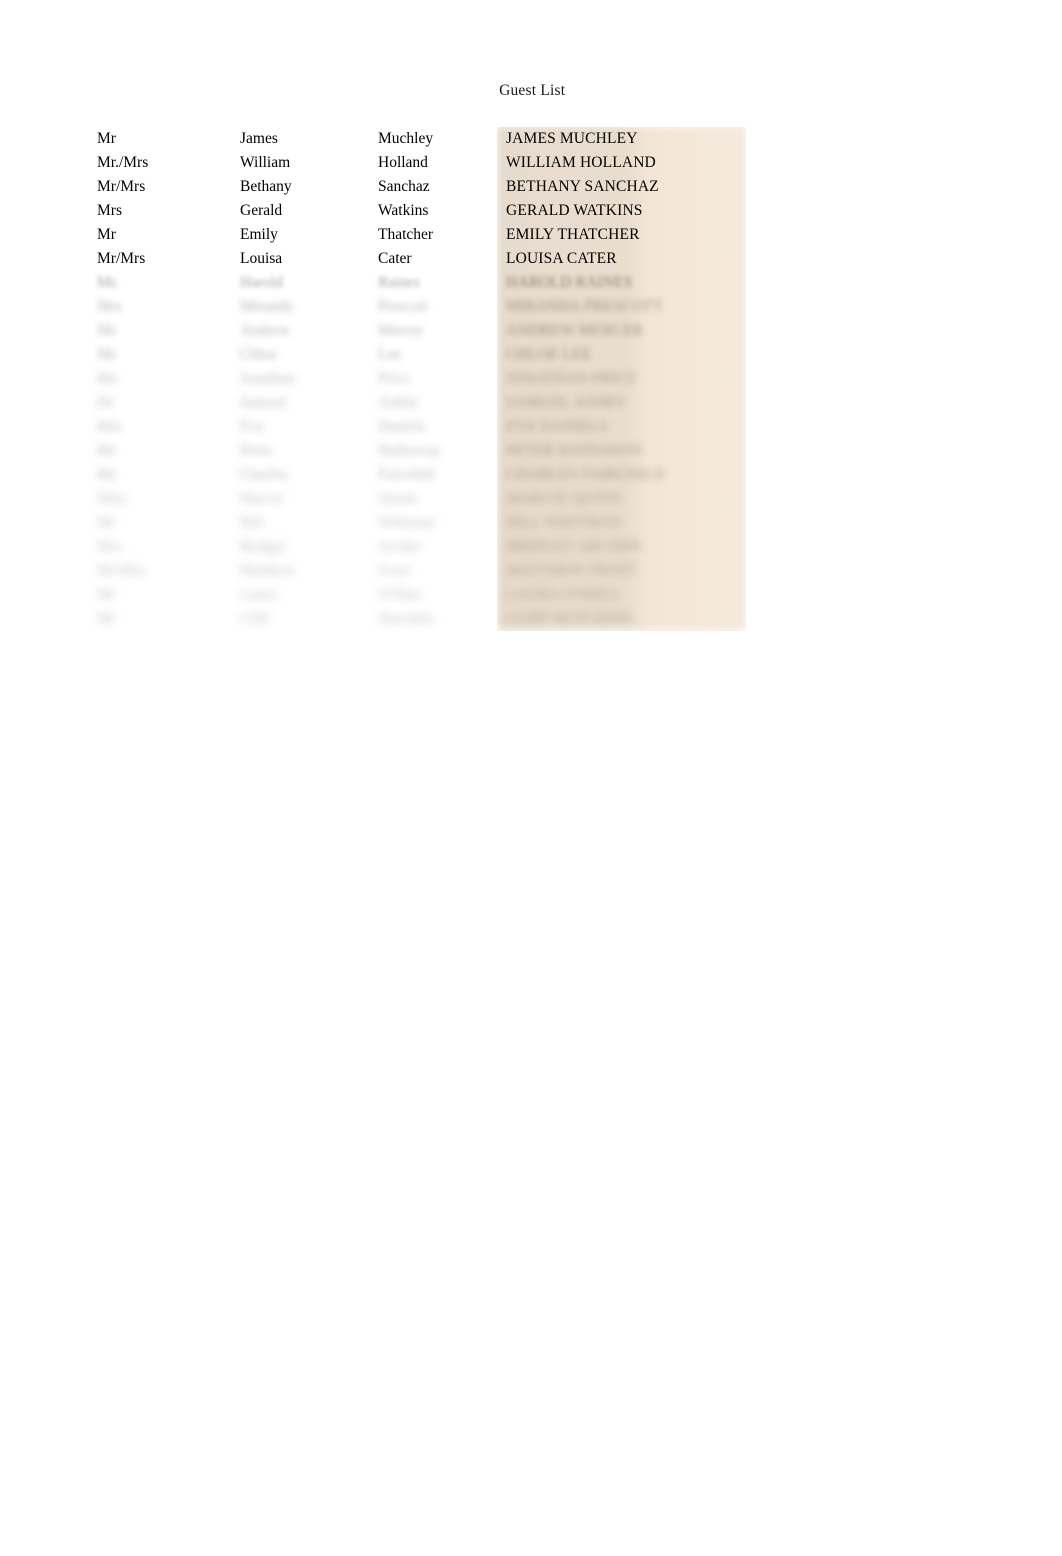 This screenshot has width=1062, height=1556. I want to click on table-row: Mr. Harold Raines HAROLD RAINES, so click(531, 283).